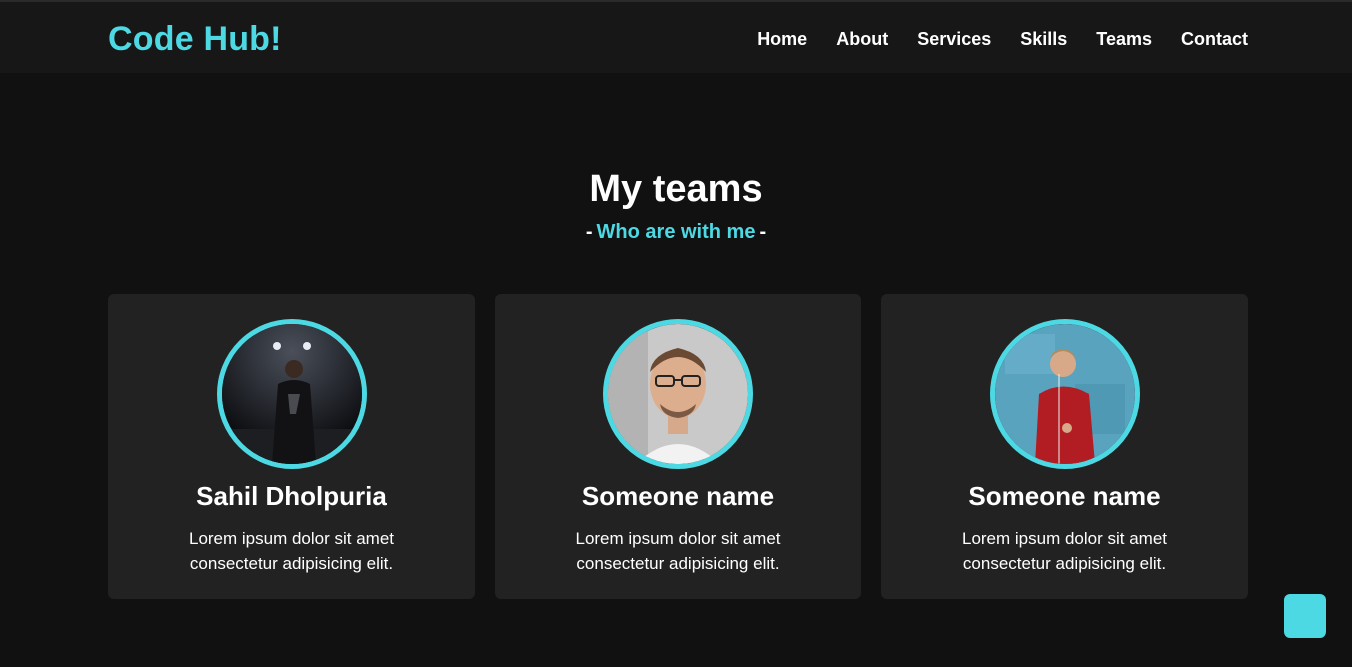 This screenshot has height=667, width=1352. I want to click on nav-menu: Home About Services Skills Teams Contact, so click(988, 39).